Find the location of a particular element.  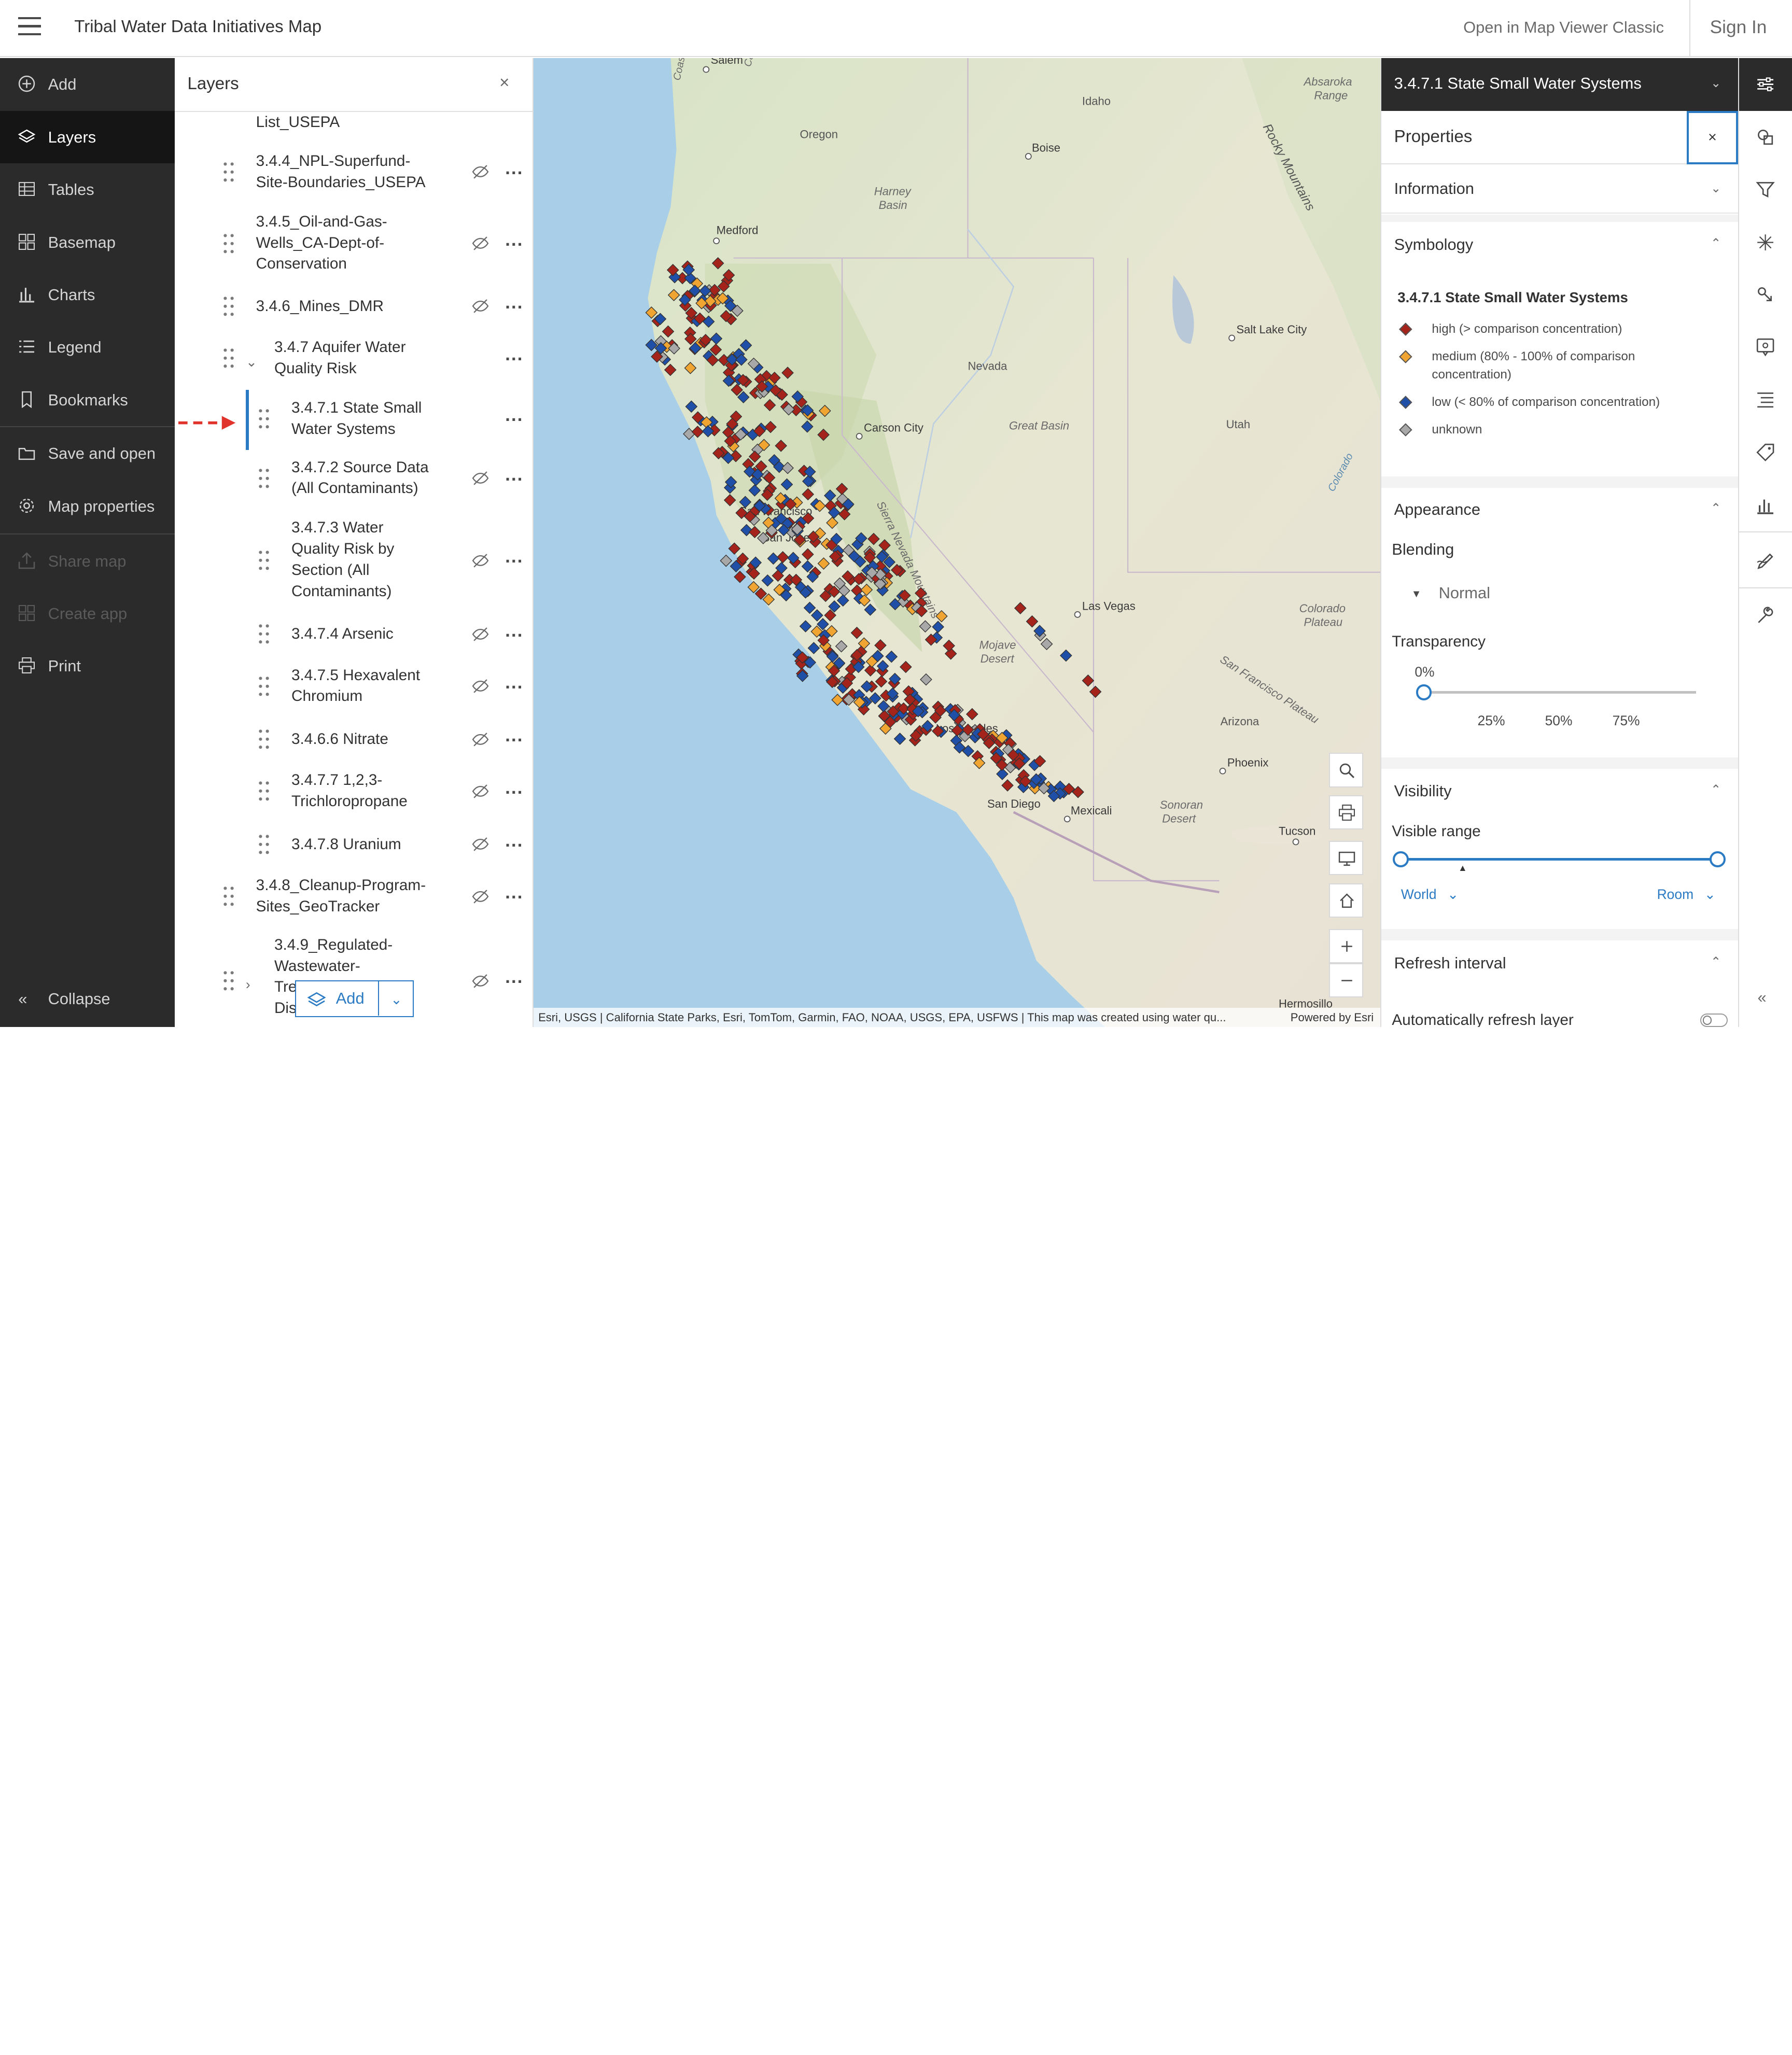

nav-charts: Charts is located at coordinates (87, 295).